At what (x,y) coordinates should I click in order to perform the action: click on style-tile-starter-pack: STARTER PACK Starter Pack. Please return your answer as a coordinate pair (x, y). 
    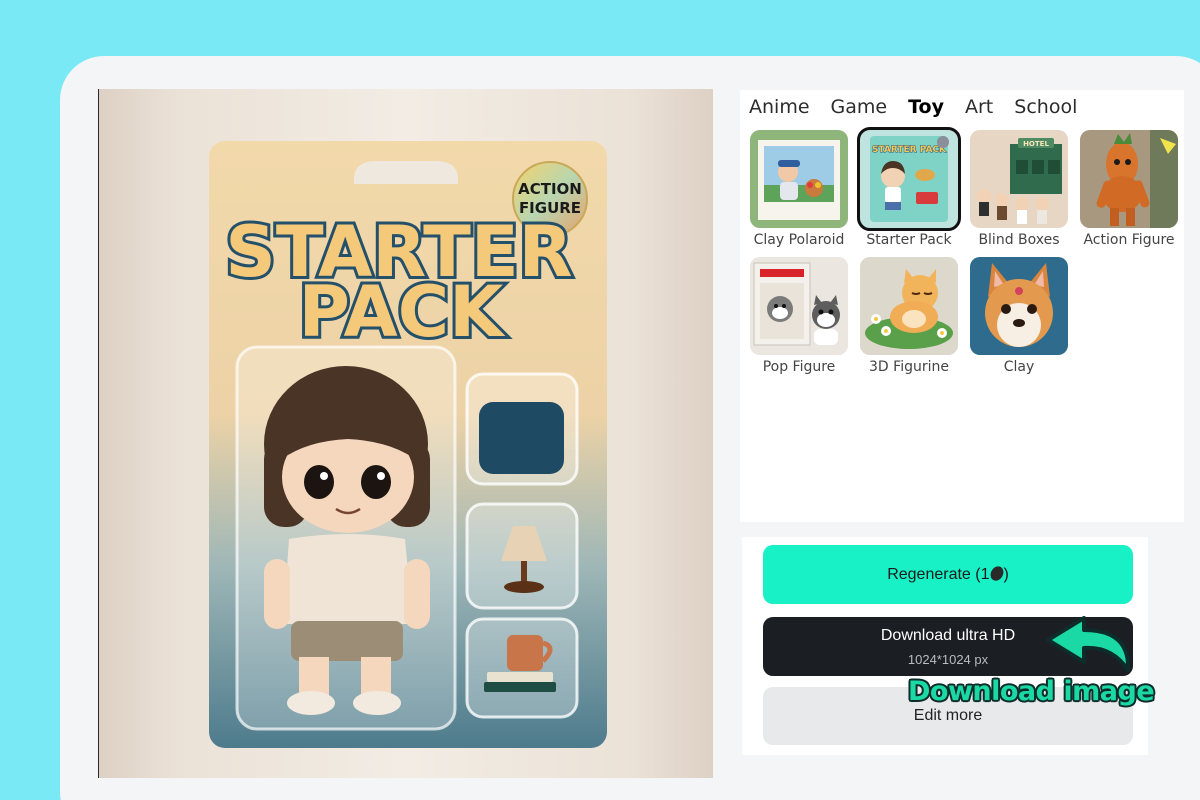
    Looking at the image, I should click on (909, 187).